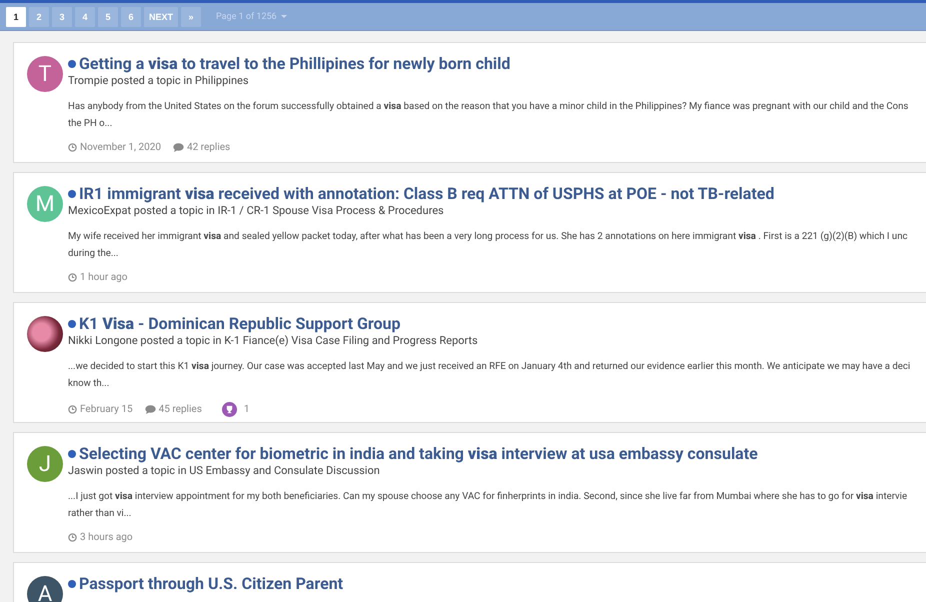  What do you see at coordinates (224, 470) in the screenshot?
I see `topic-meta: Jaswin posted a topic in US Embassy and Consulate Discussion` at bounding box center [224, 470].